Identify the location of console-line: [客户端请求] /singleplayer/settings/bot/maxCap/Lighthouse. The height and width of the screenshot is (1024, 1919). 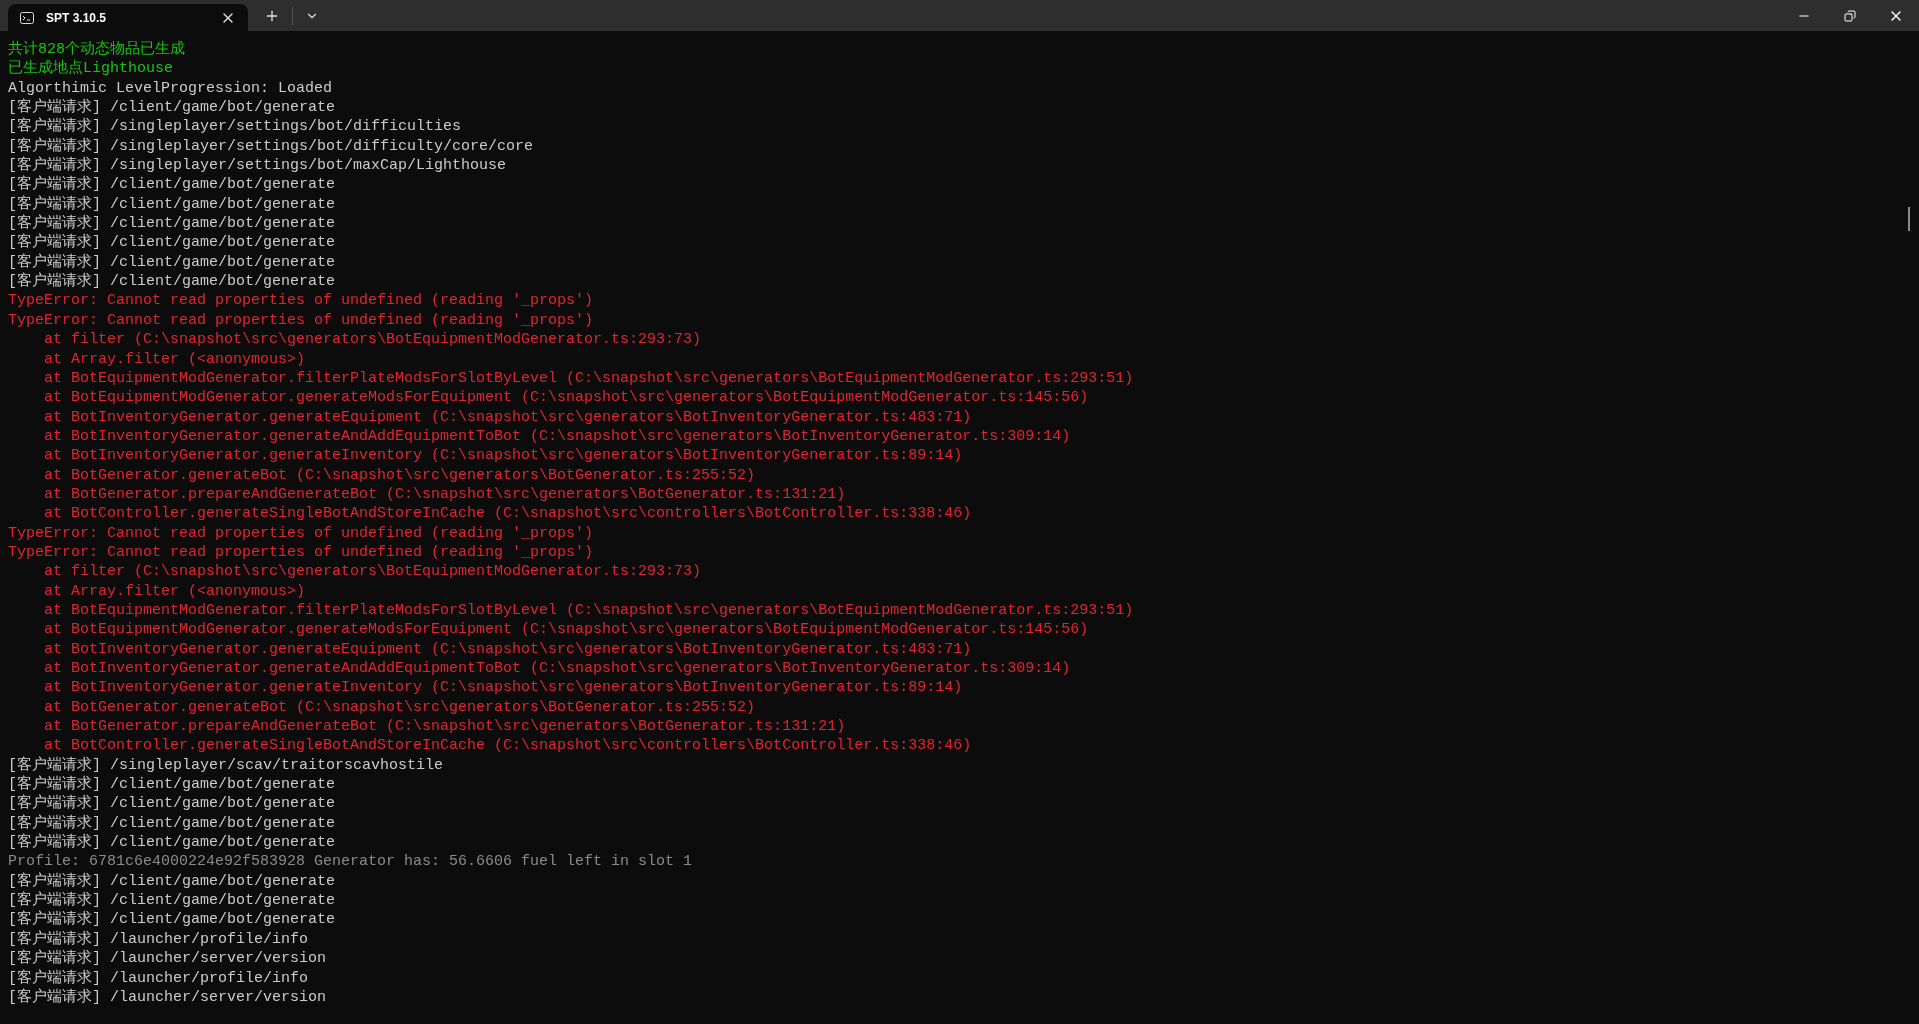
(257, 165).